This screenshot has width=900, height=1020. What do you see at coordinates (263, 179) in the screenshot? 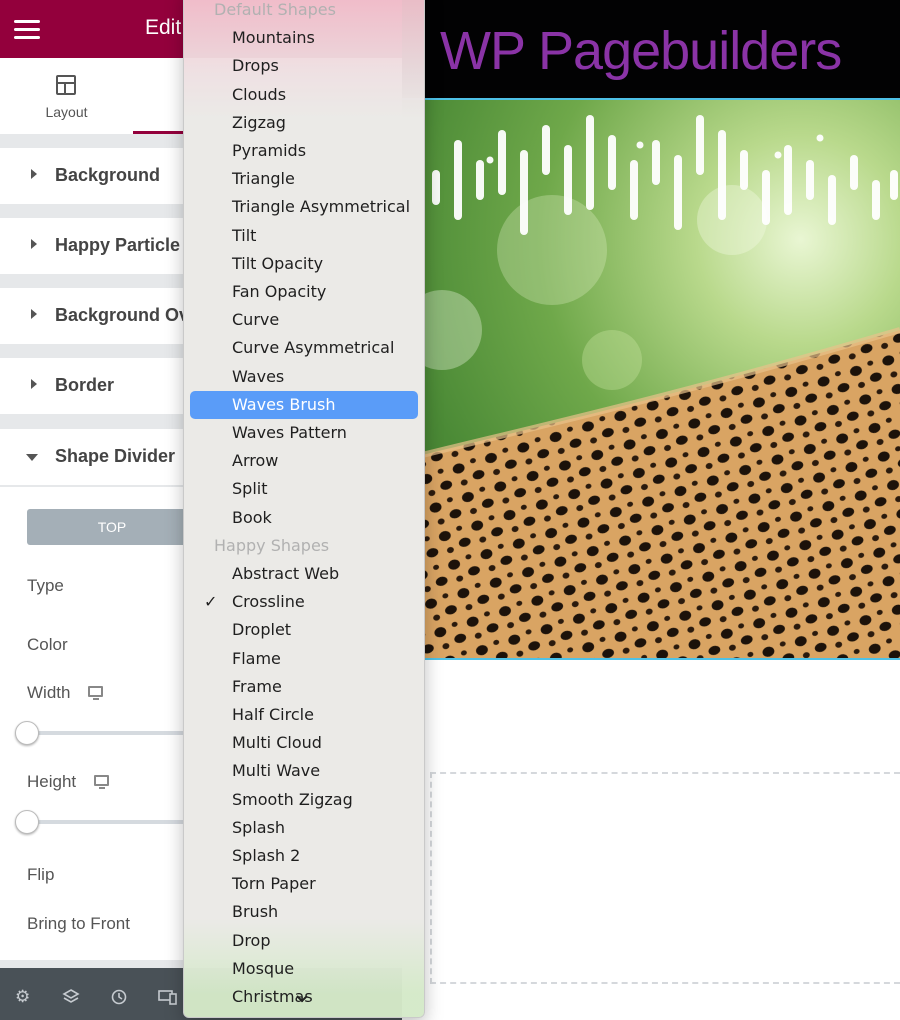
I see `dropdown-option-label: Triangle` at bounding box center [263, 179].